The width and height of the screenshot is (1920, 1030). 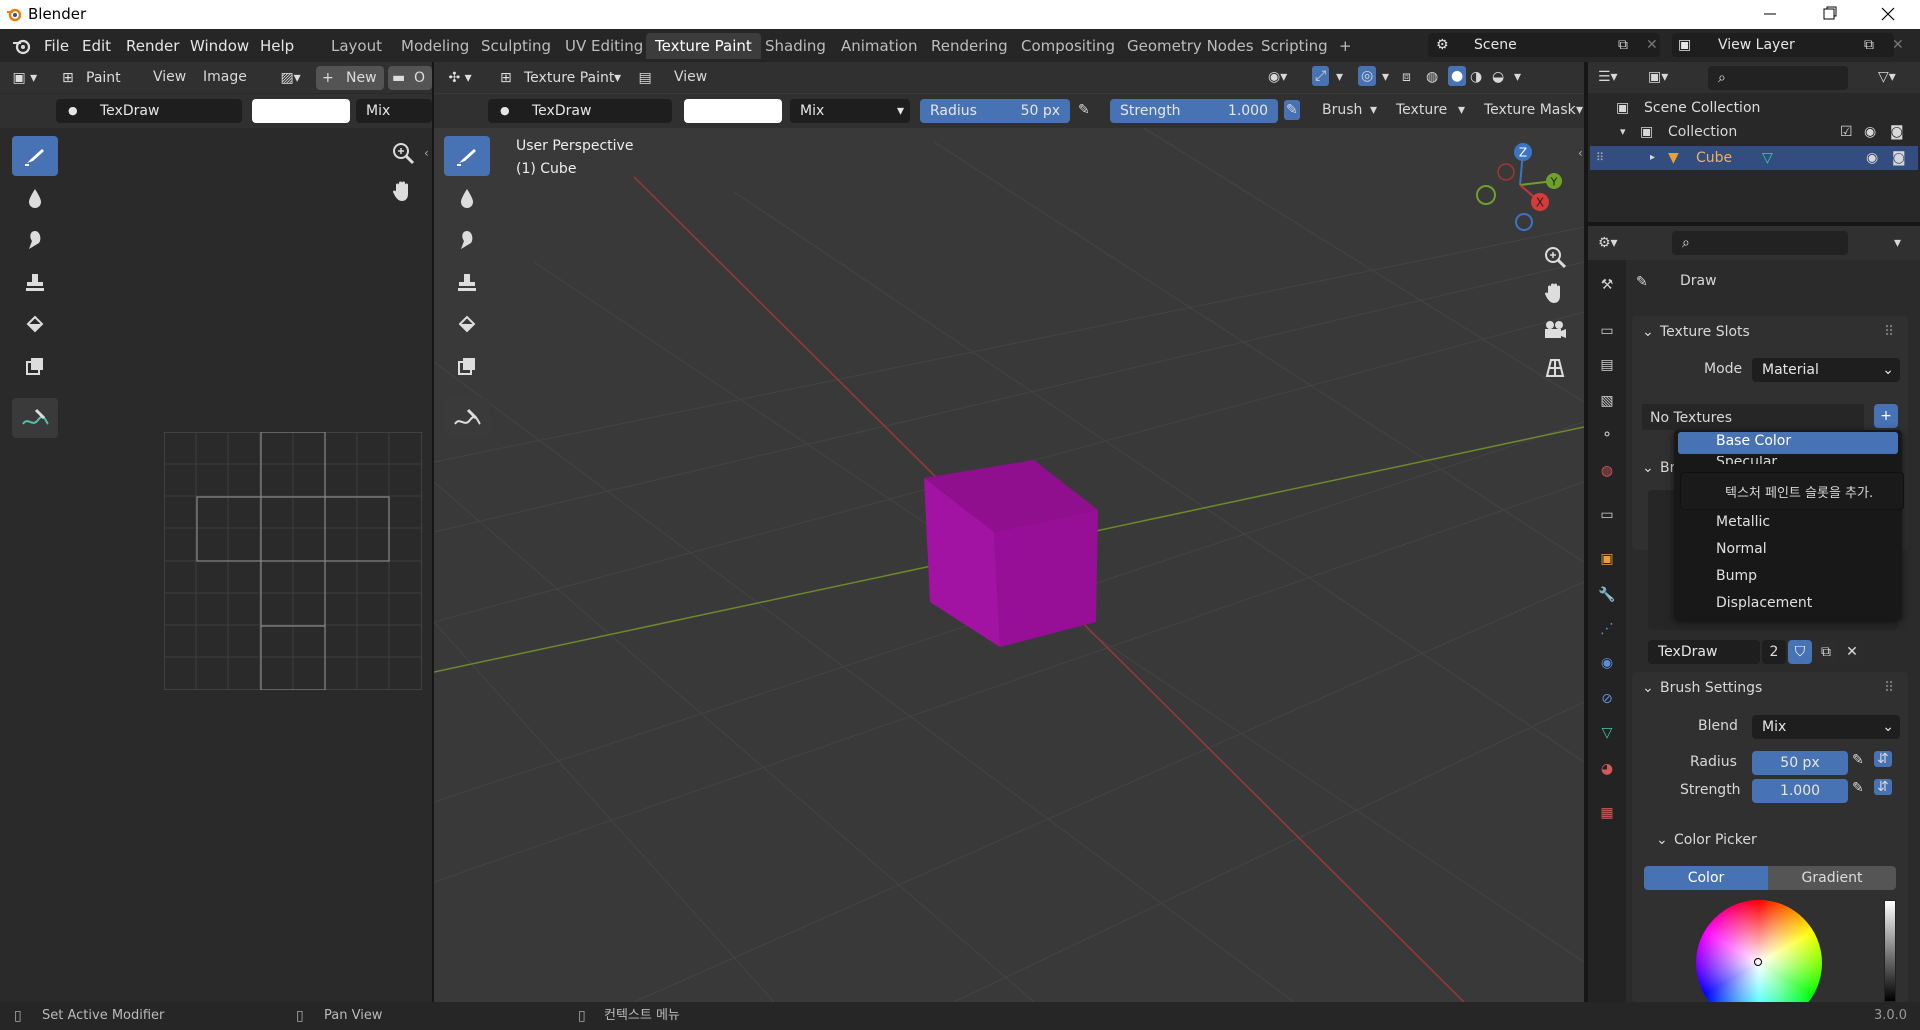 What do you see at coordinates (1555, 368) in the screenshot?
I see `perspective-toggle-icon` at bounding box center [1555, 368].